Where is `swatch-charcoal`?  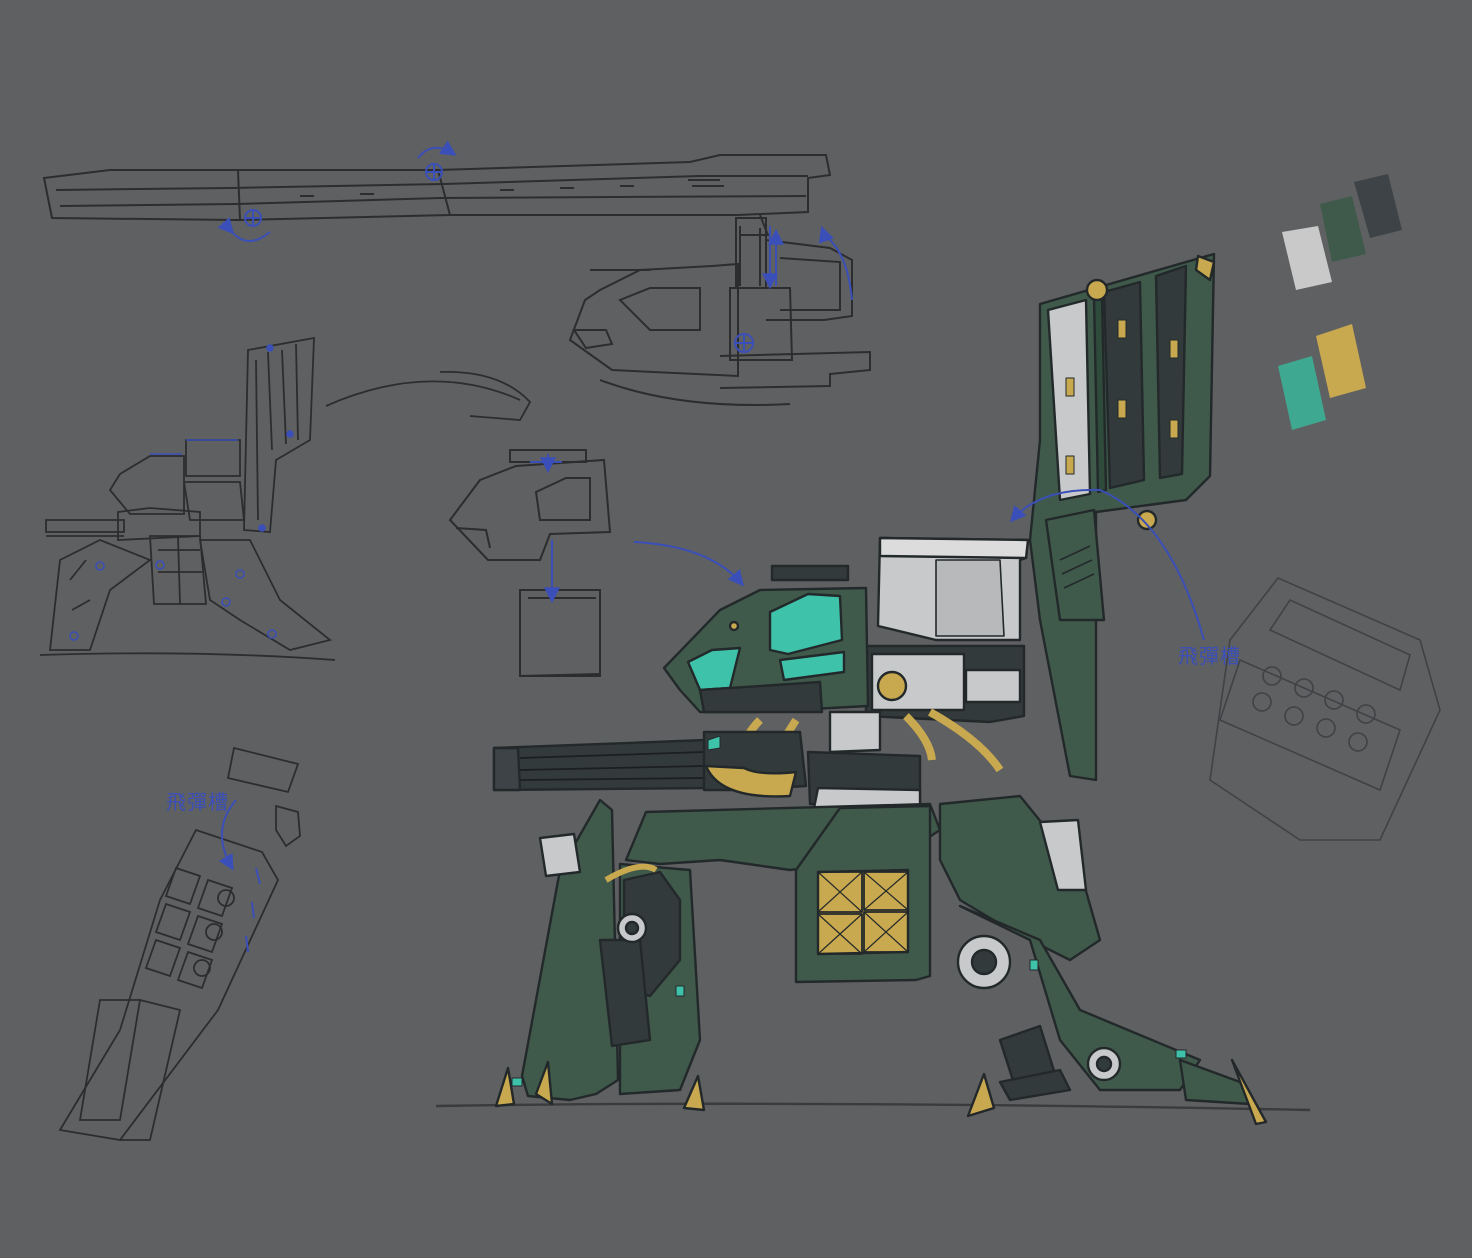
swatch-charcoal is located at coordinates (1378, 206).